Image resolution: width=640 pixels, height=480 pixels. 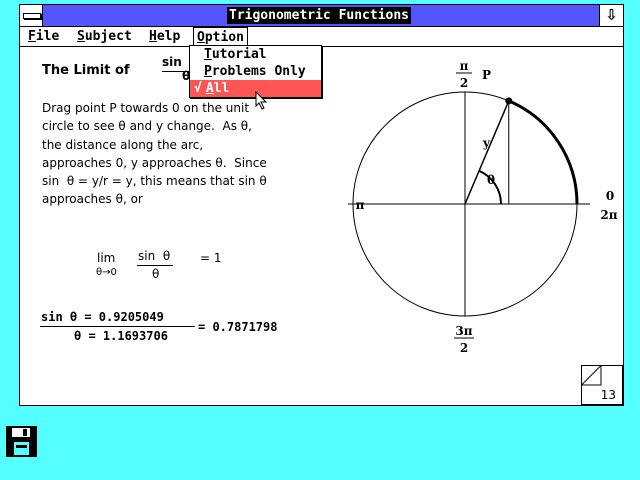 I want to click on page-number: 13, so click(x=608, y=395).